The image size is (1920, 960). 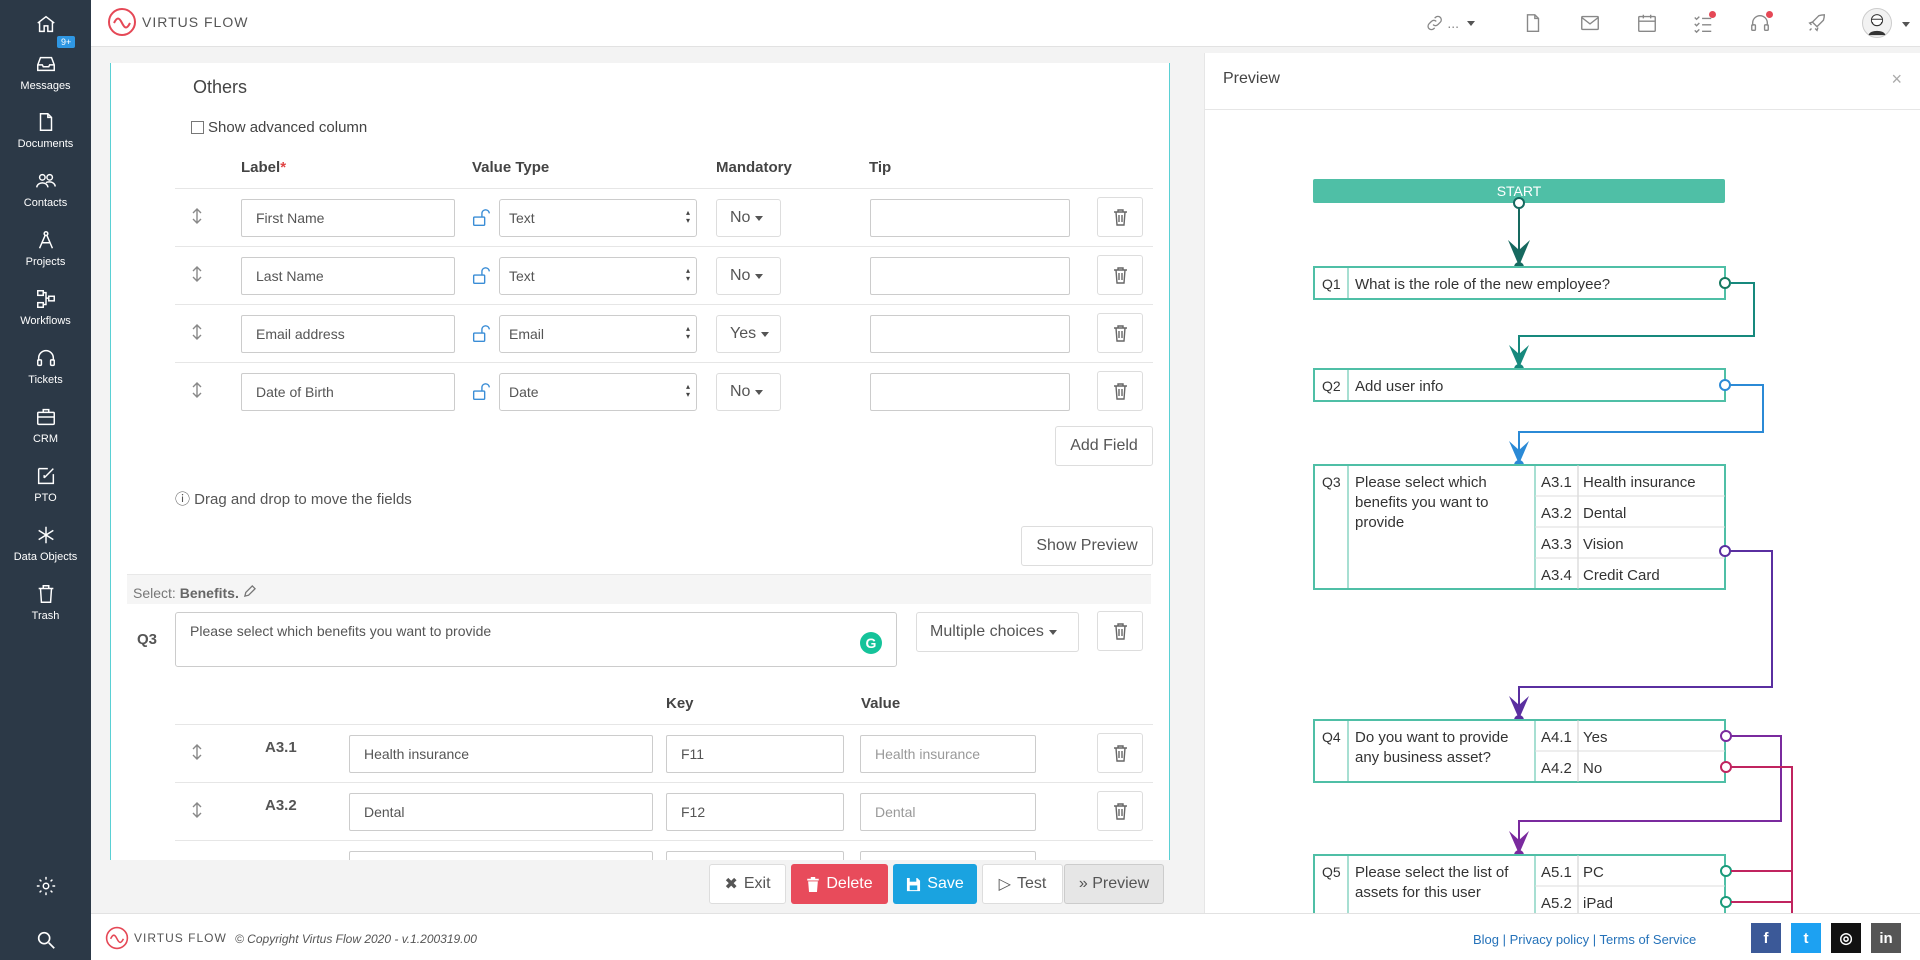 What do you see at coordinates (45, 416) in the screenshot?
I see `sidebar-item-crm: CRM` at bounding box center [45, 416].